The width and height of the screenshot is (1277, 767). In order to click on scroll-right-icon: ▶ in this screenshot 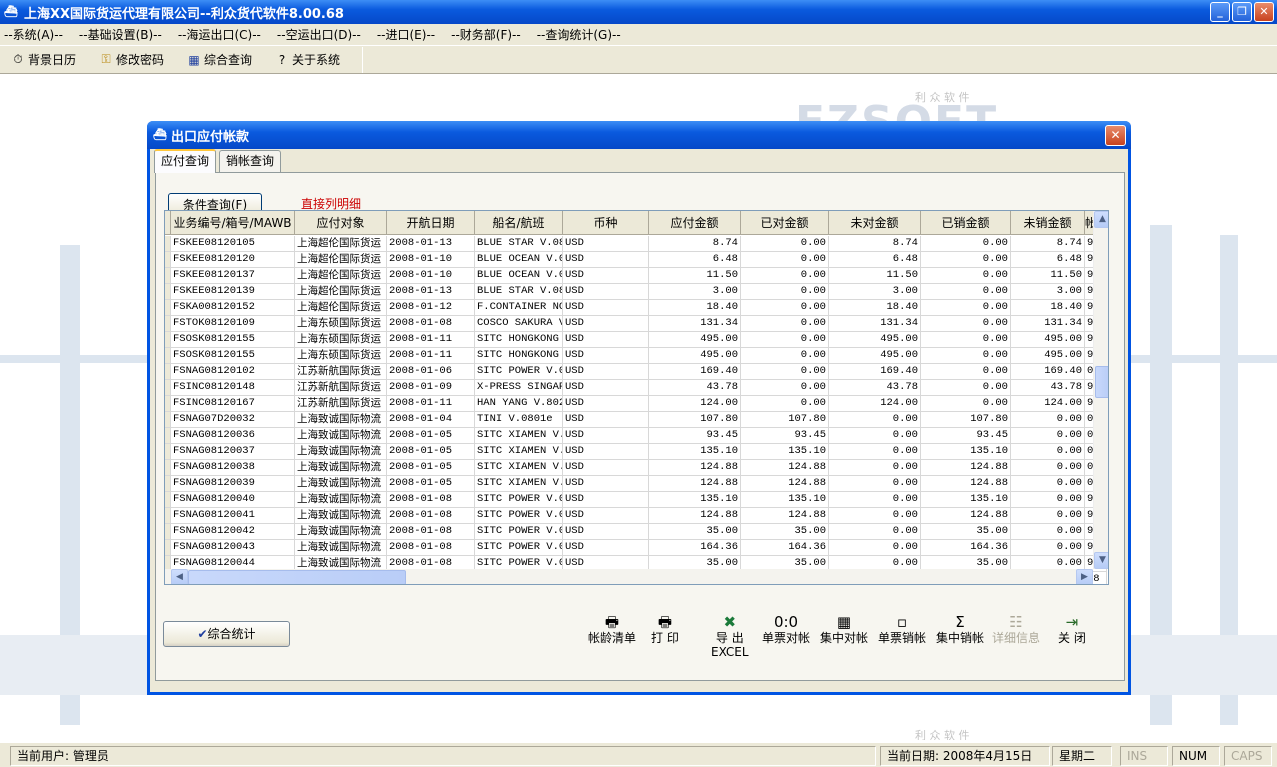, I will do `click(1084, 576)`.